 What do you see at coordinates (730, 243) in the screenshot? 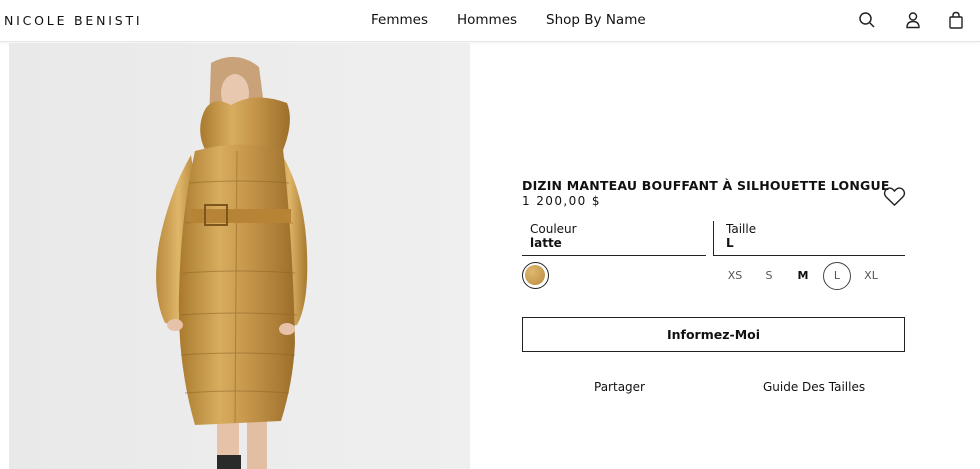
I see `size-value: L` at bounding box center [730, 243].